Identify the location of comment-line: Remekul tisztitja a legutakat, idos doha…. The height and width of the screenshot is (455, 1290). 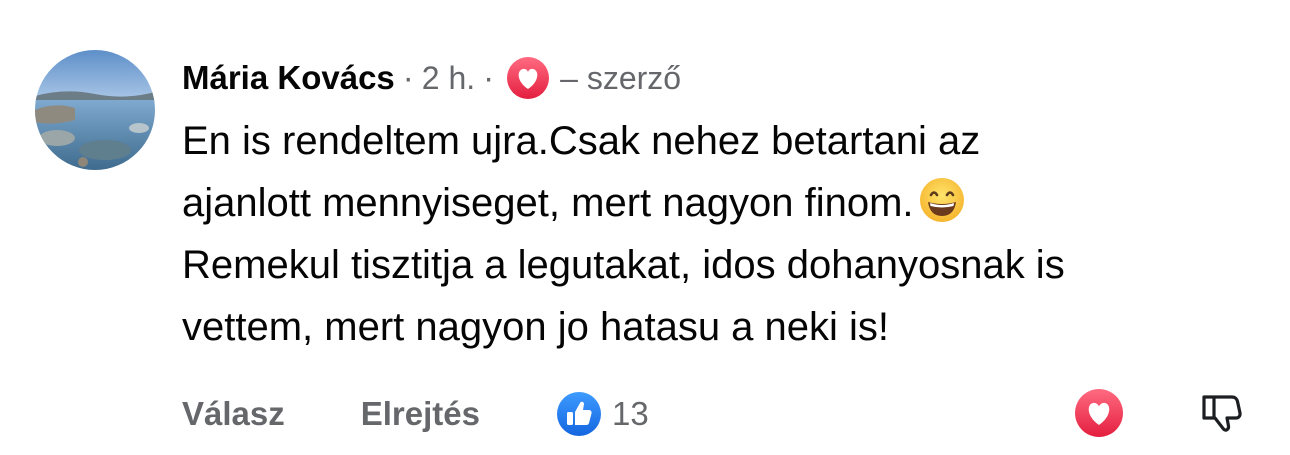
(623, 265).